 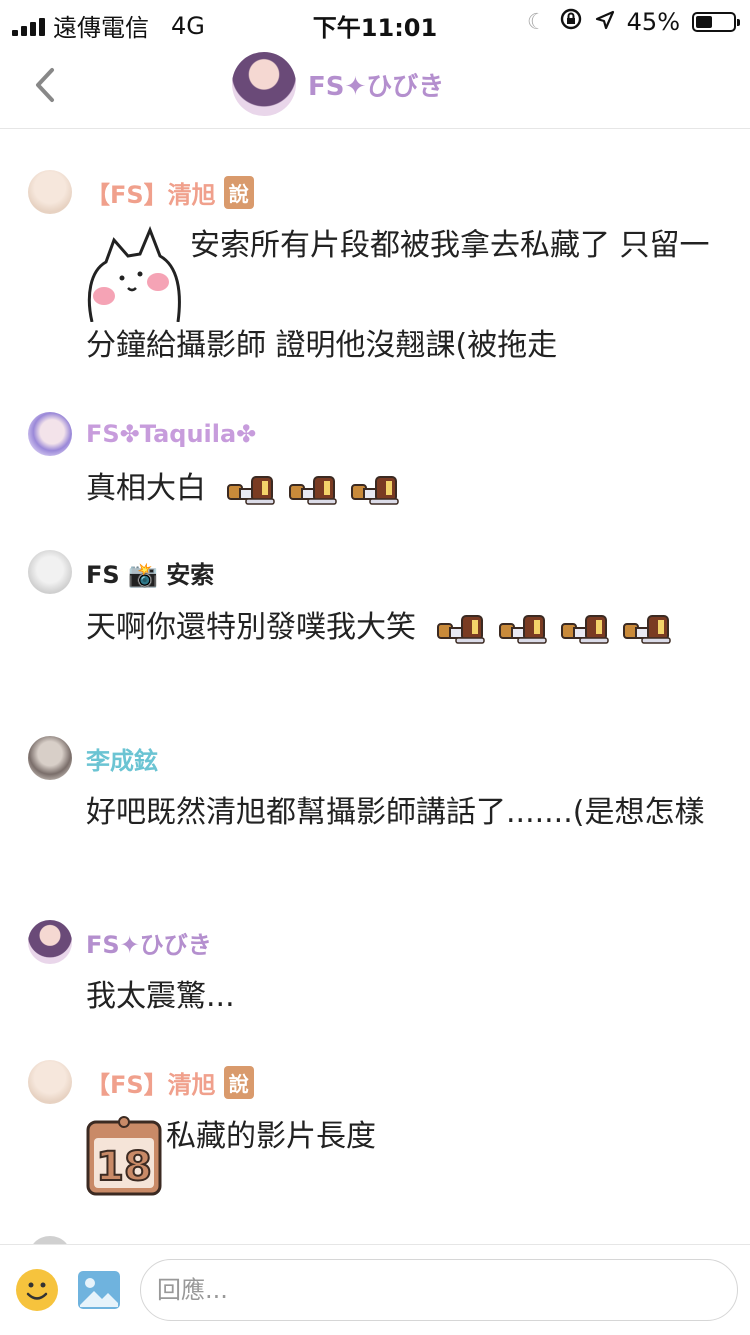 I want to click on status-bar: 遠傳電信 4G 下午11:01 ☾ 45%, so click(x=375, y=21).